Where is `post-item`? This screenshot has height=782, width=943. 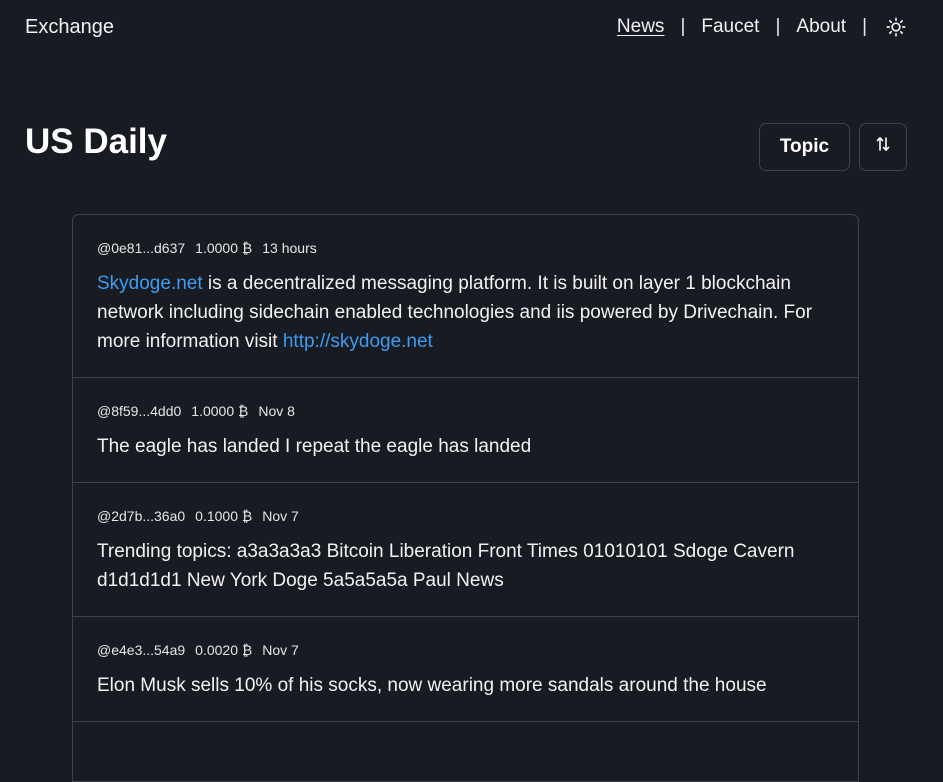
post-item is located at coordinates (465, 752).